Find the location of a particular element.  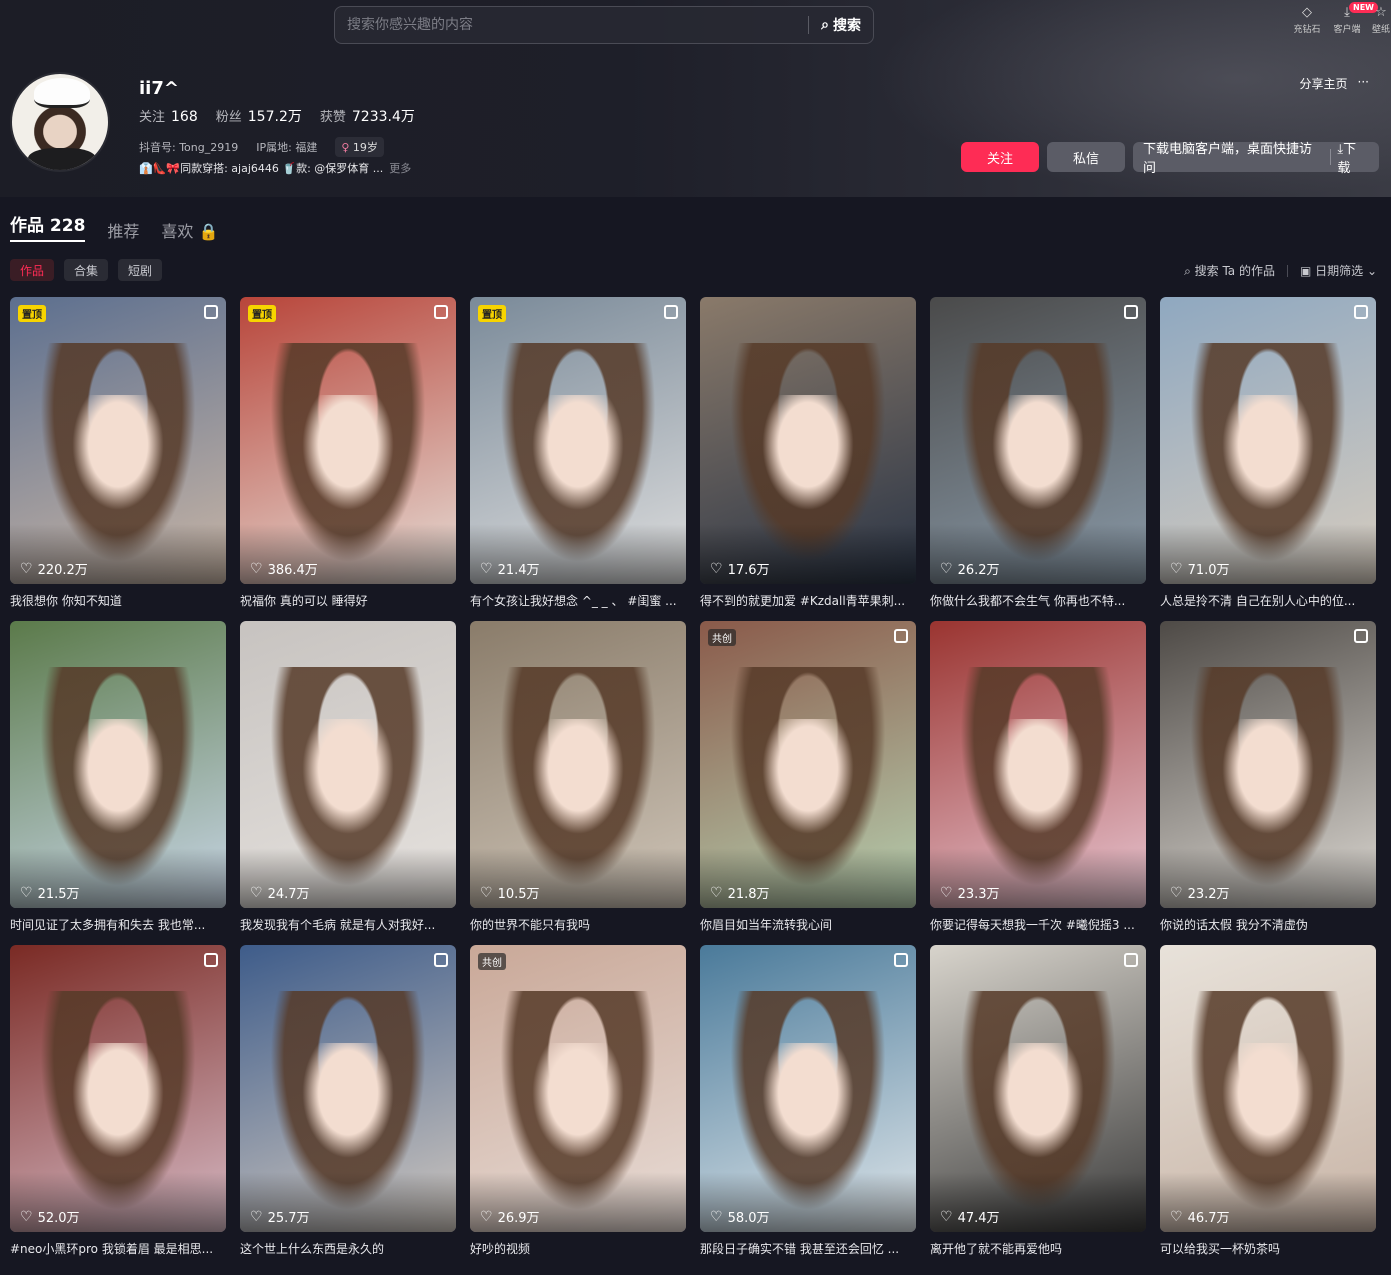

like-count: ♡ 23.2万 is located at coordinates (1200, 893).